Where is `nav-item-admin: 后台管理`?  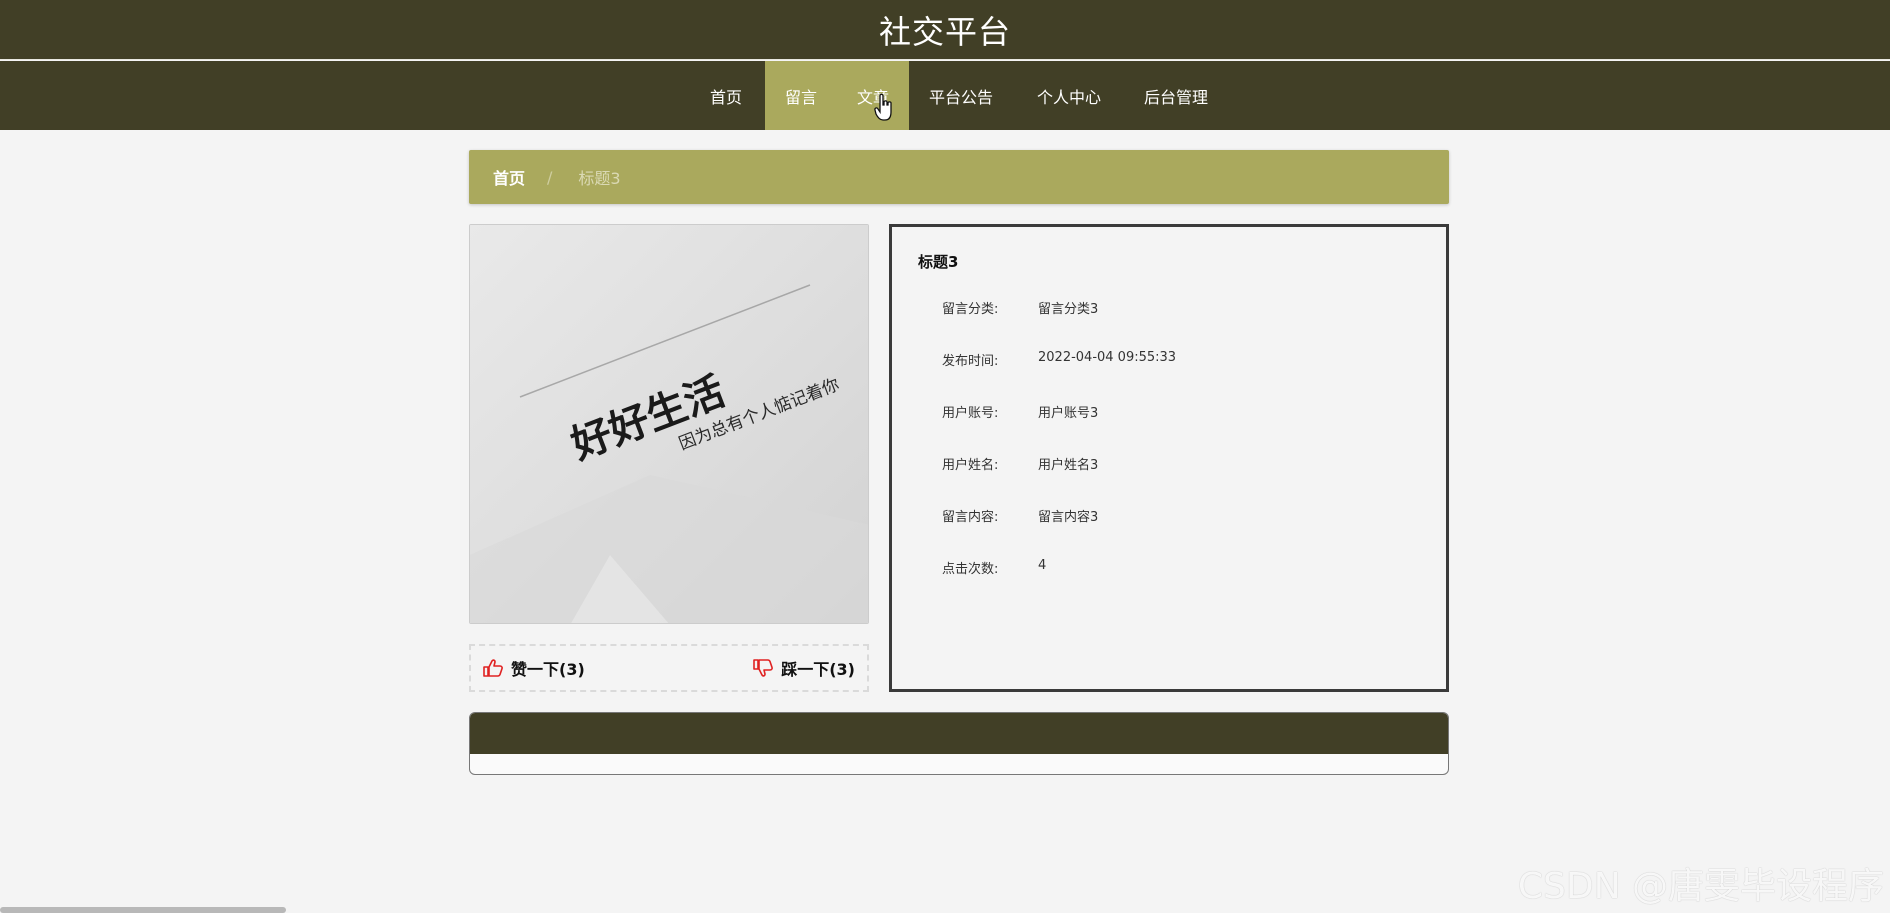 nav-item-admin: 后台管理 is located at coordinates (1176, 95).